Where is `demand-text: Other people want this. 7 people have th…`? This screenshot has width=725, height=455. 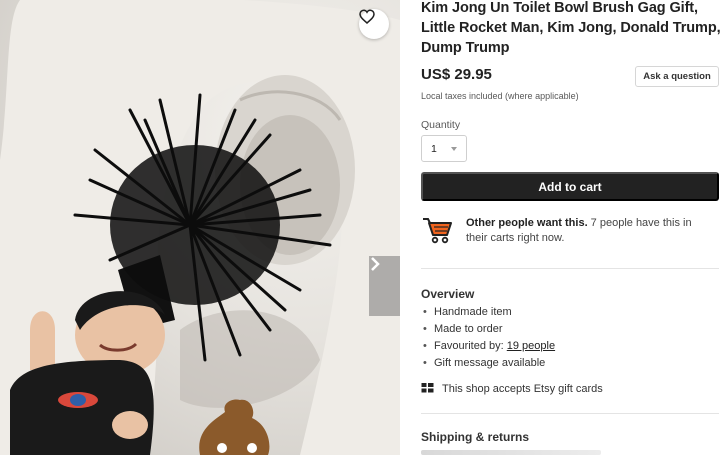 demand-text: Other people want this. 7 people have th… is located at coordinates (591, 231).